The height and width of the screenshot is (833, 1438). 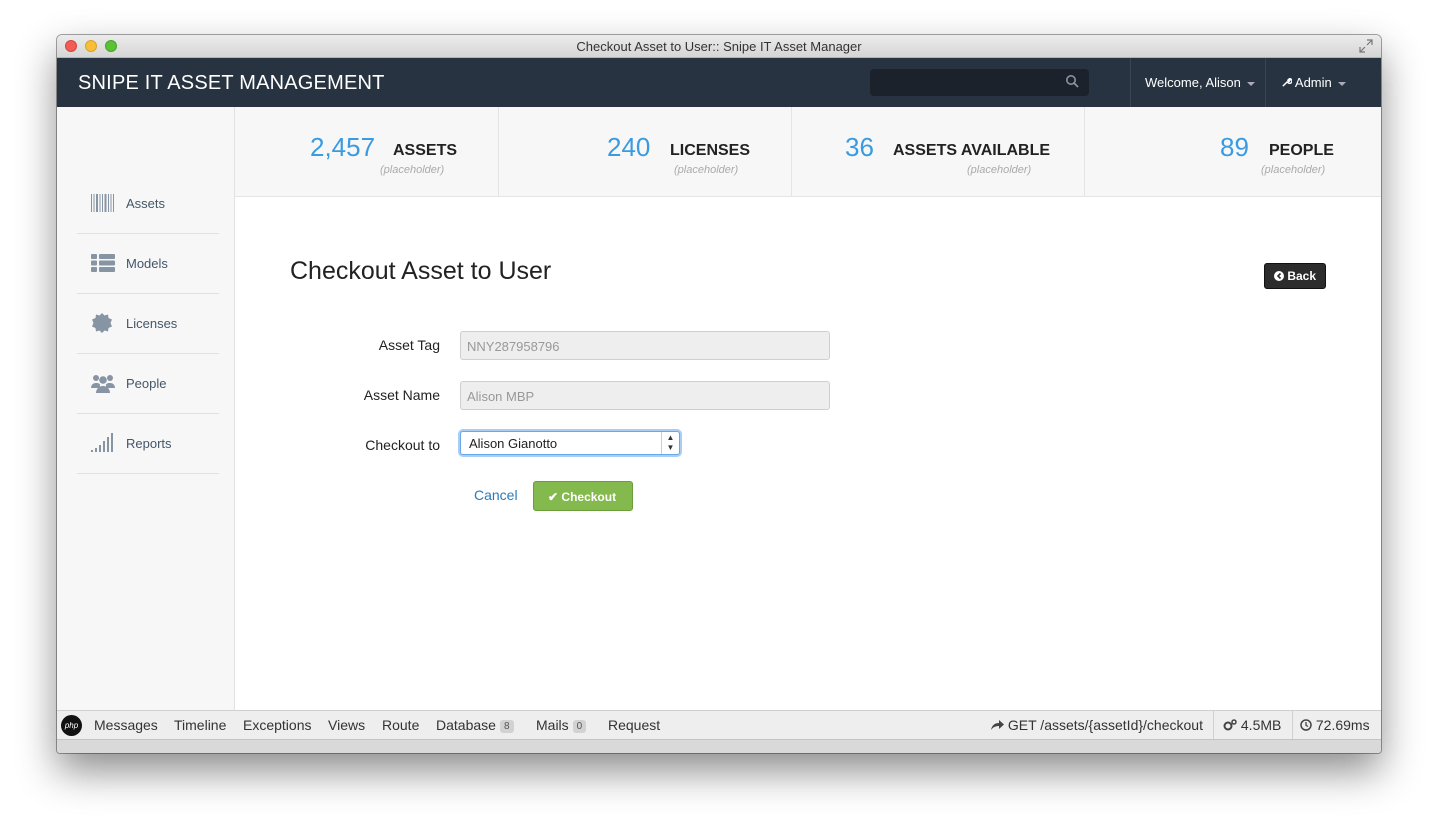 What do you see at coordinates (346, 725) in the screenshot?
I see `debug-tab-views: Views` at bounding box center [346, 725].